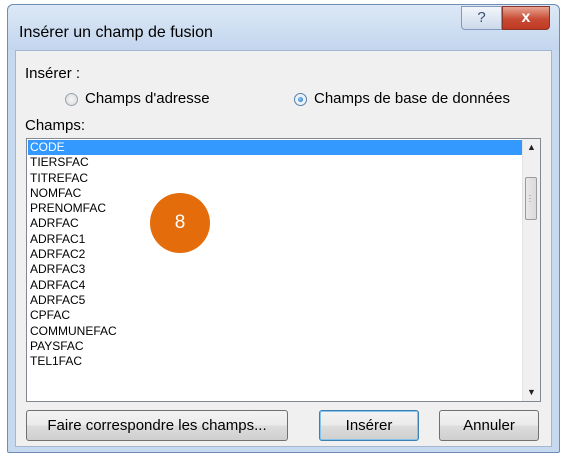 The height and width of the screenshot is (459, 567). Describe the element at coordinates (276, 331) in the screenshot. I see `list-item: COMMUNEFAC` at that location.